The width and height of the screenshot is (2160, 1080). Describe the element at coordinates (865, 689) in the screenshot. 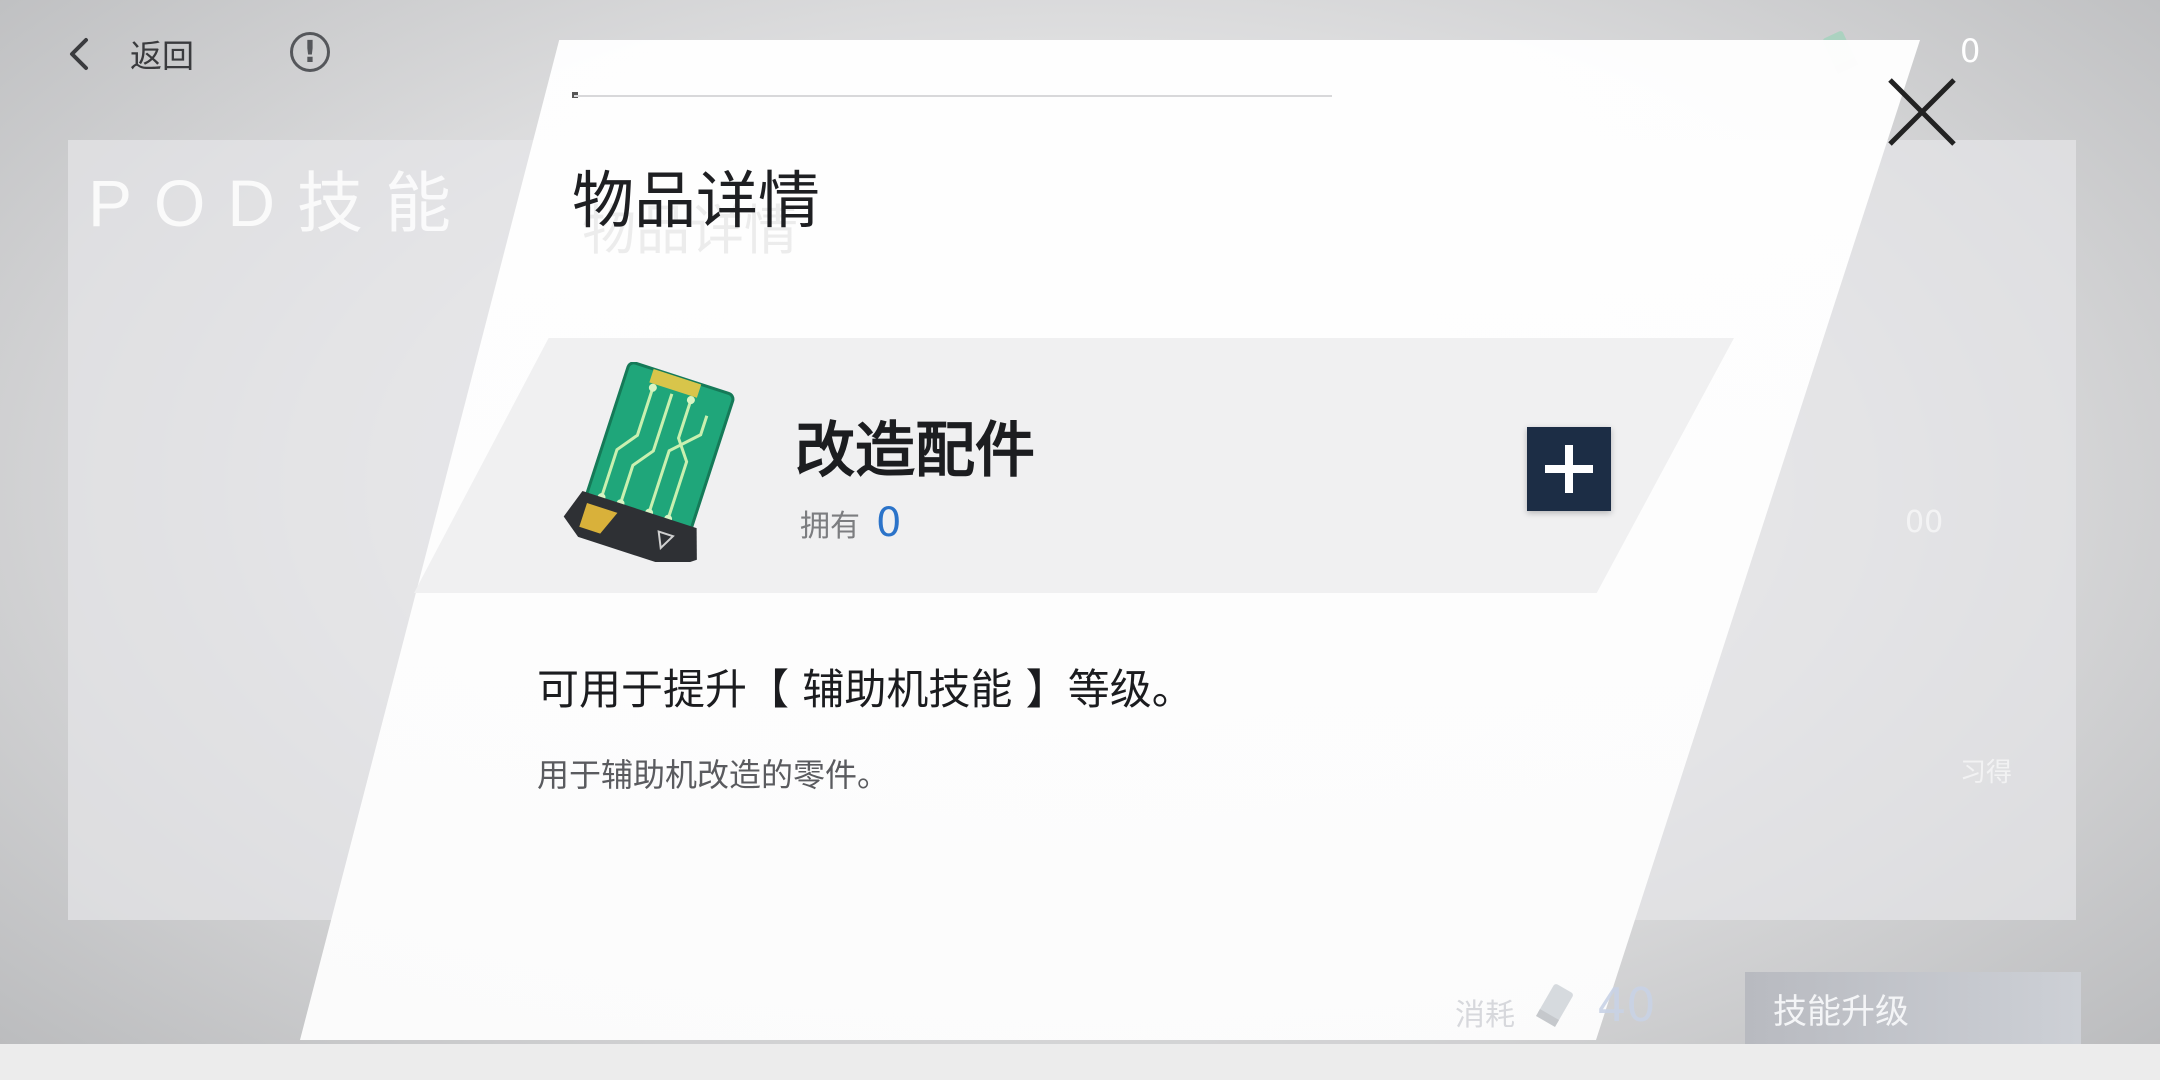

I see `item-description: 可用于提升【 辅助机技能 】等级。` at that location.